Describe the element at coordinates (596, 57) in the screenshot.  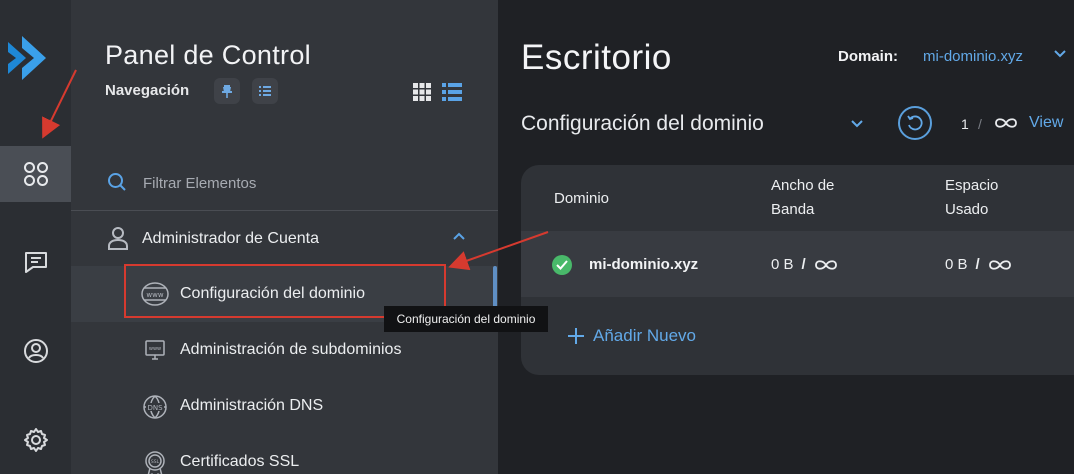
I see `page-title: Escritorio` at that location.